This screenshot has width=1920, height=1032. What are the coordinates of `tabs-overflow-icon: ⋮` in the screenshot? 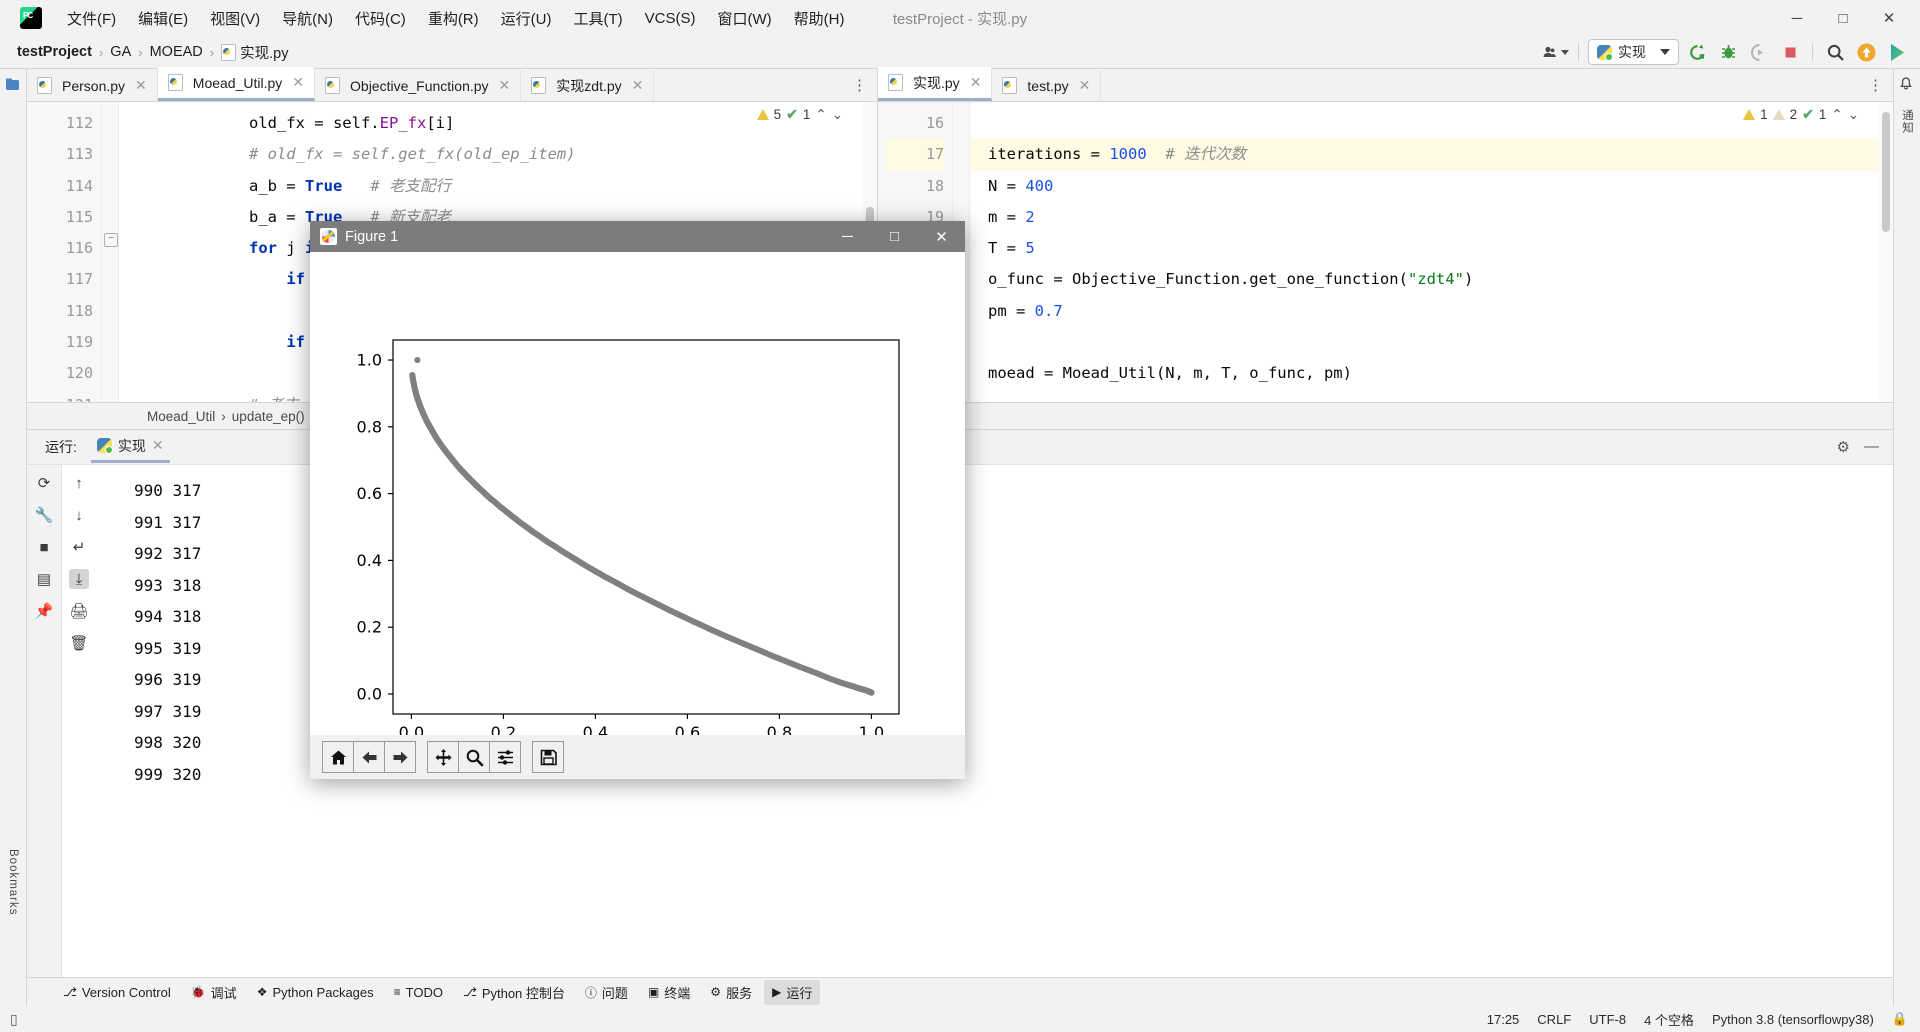 It's located at (859, 86).